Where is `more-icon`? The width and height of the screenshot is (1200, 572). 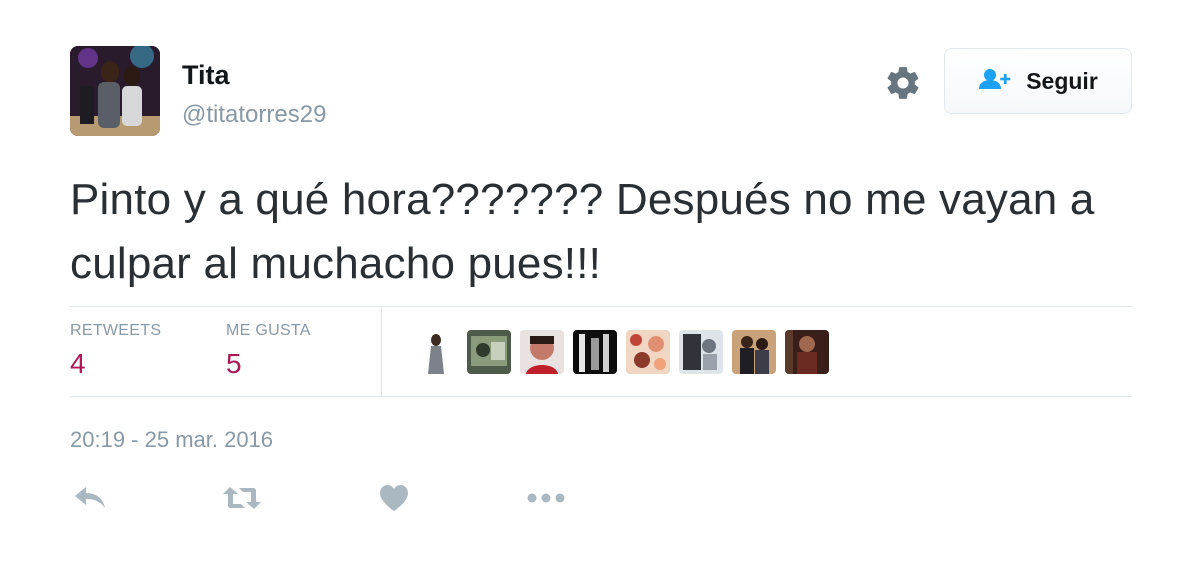 more-icon is located at coordinates (546, 500).